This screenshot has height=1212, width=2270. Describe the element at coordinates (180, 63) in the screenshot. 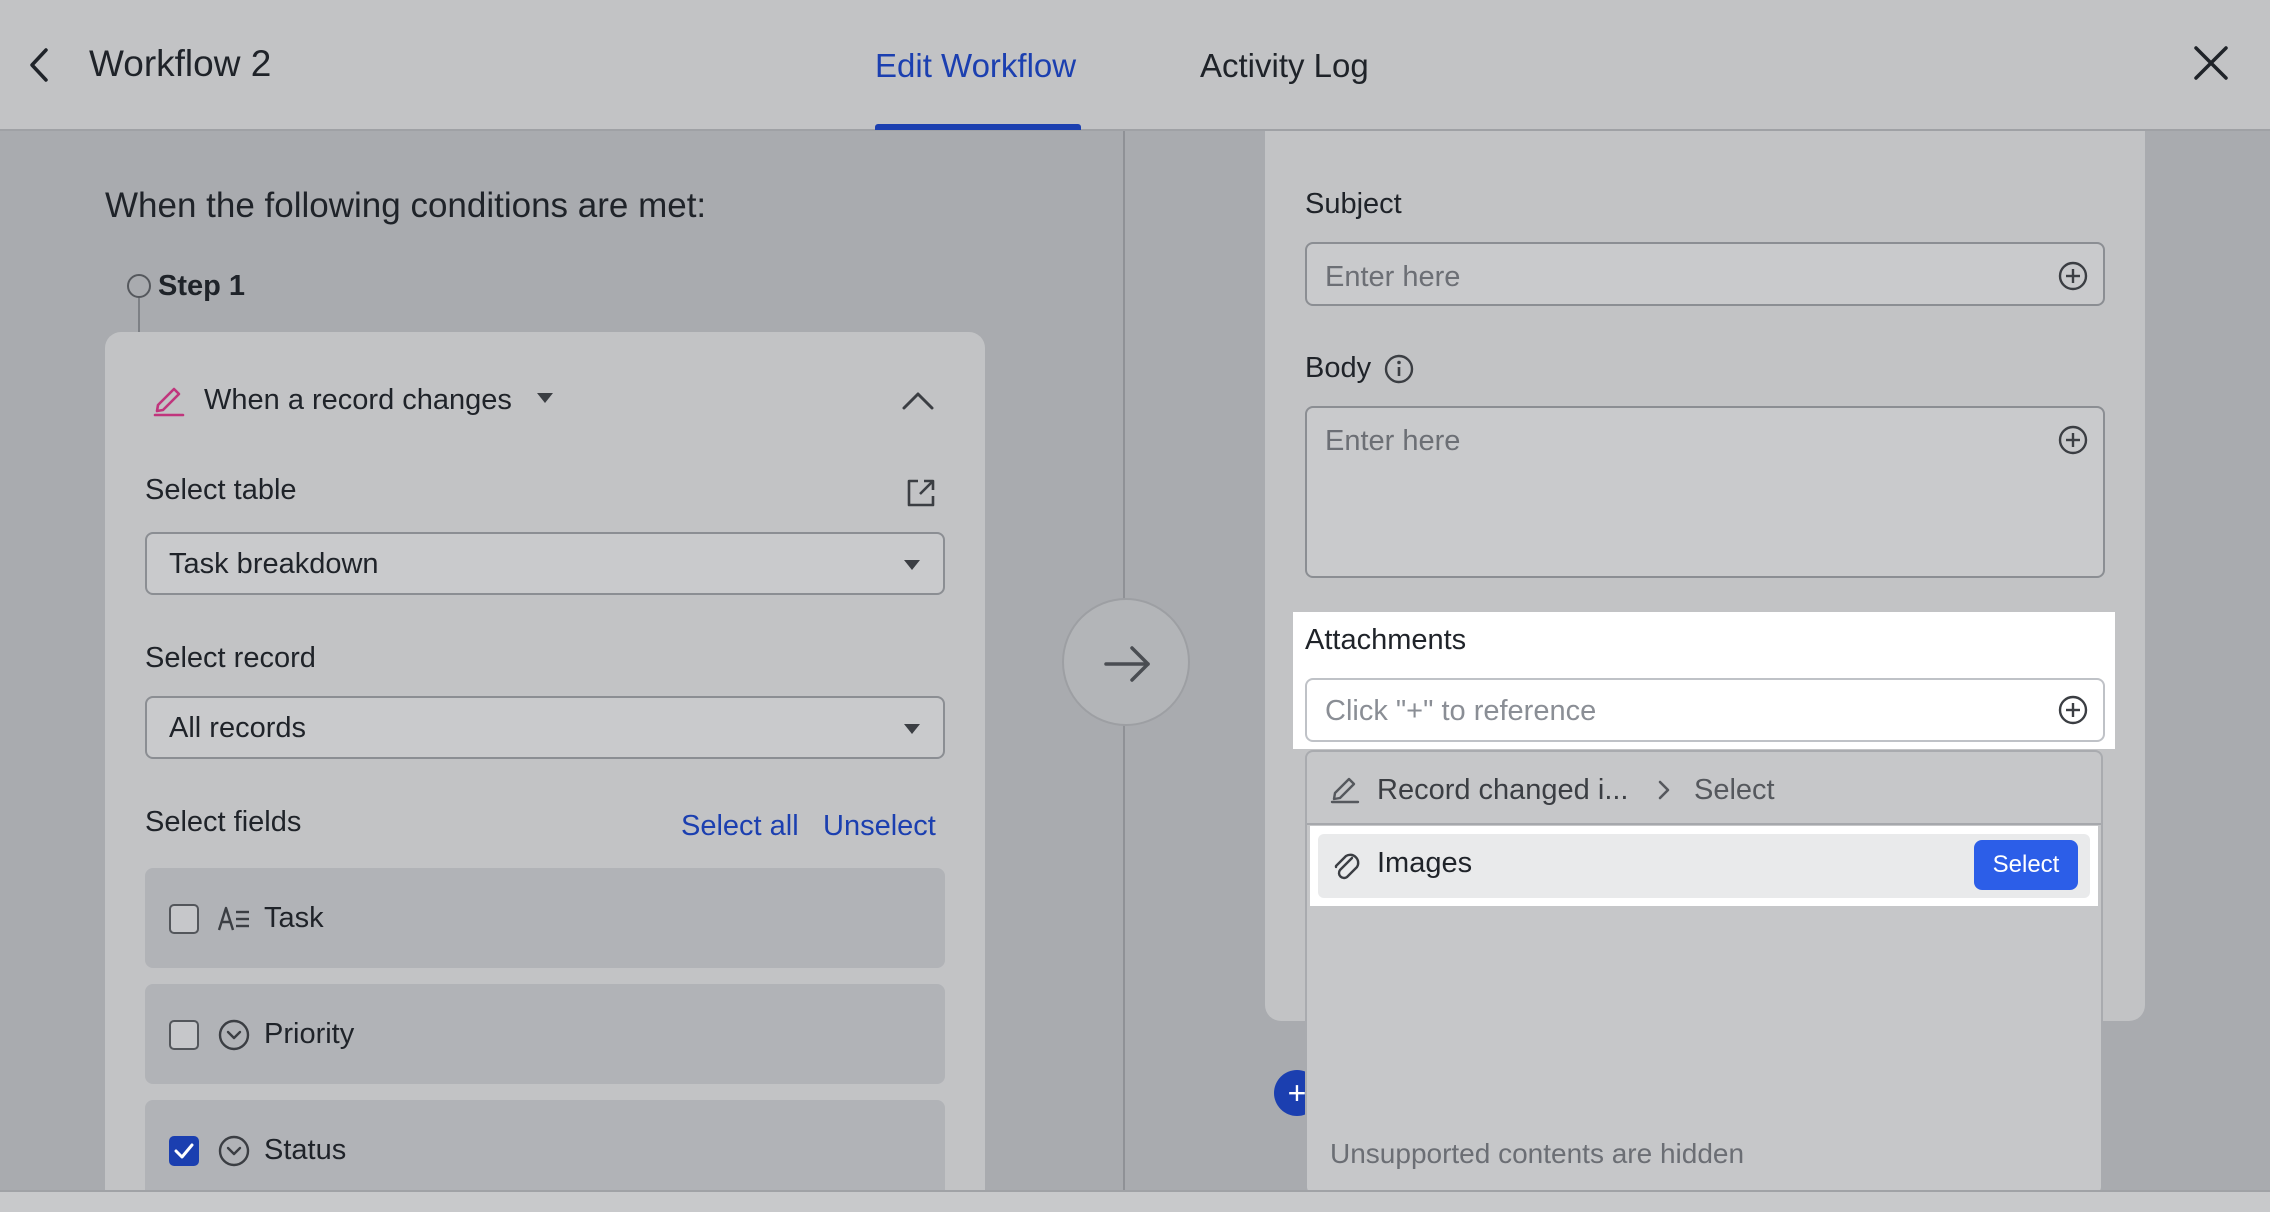

I see `workflow-title: Workflow 2` at that location.